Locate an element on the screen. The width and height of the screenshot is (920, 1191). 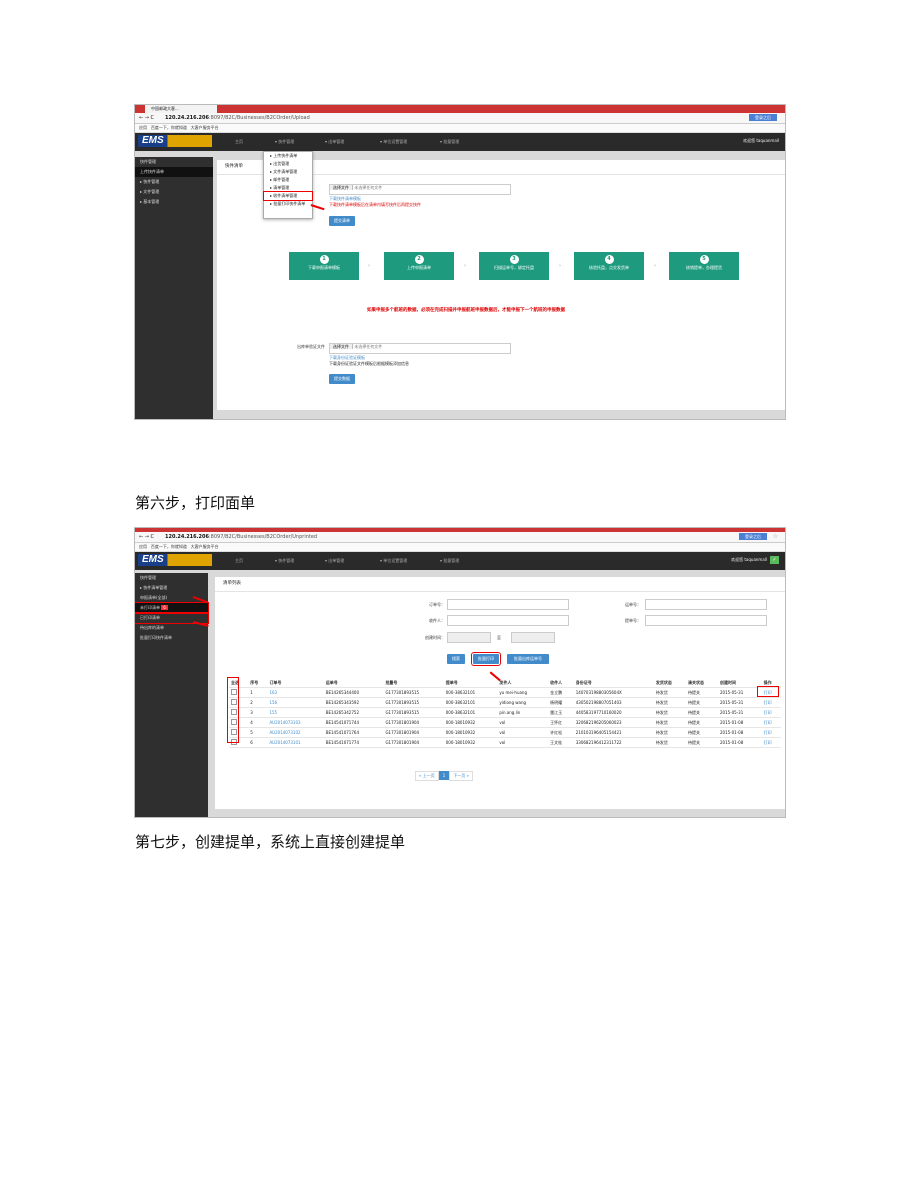
order-no-link: AU2014073103 is located at coordinates (295, 722).